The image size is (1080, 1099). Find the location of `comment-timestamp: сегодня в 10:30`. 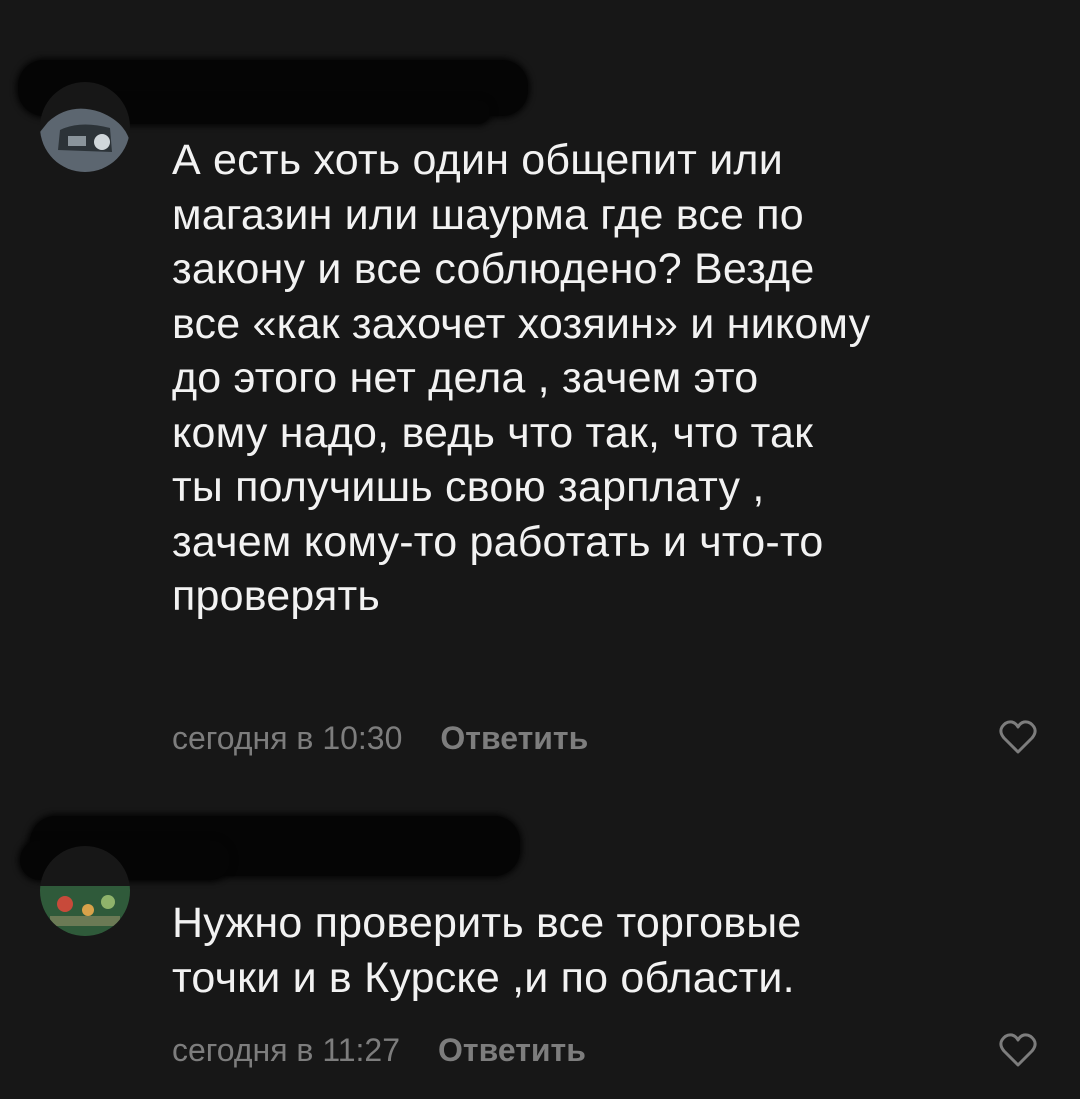

comment-timestamp: сегодня в 10:30 is located at coordinates (287, 738).